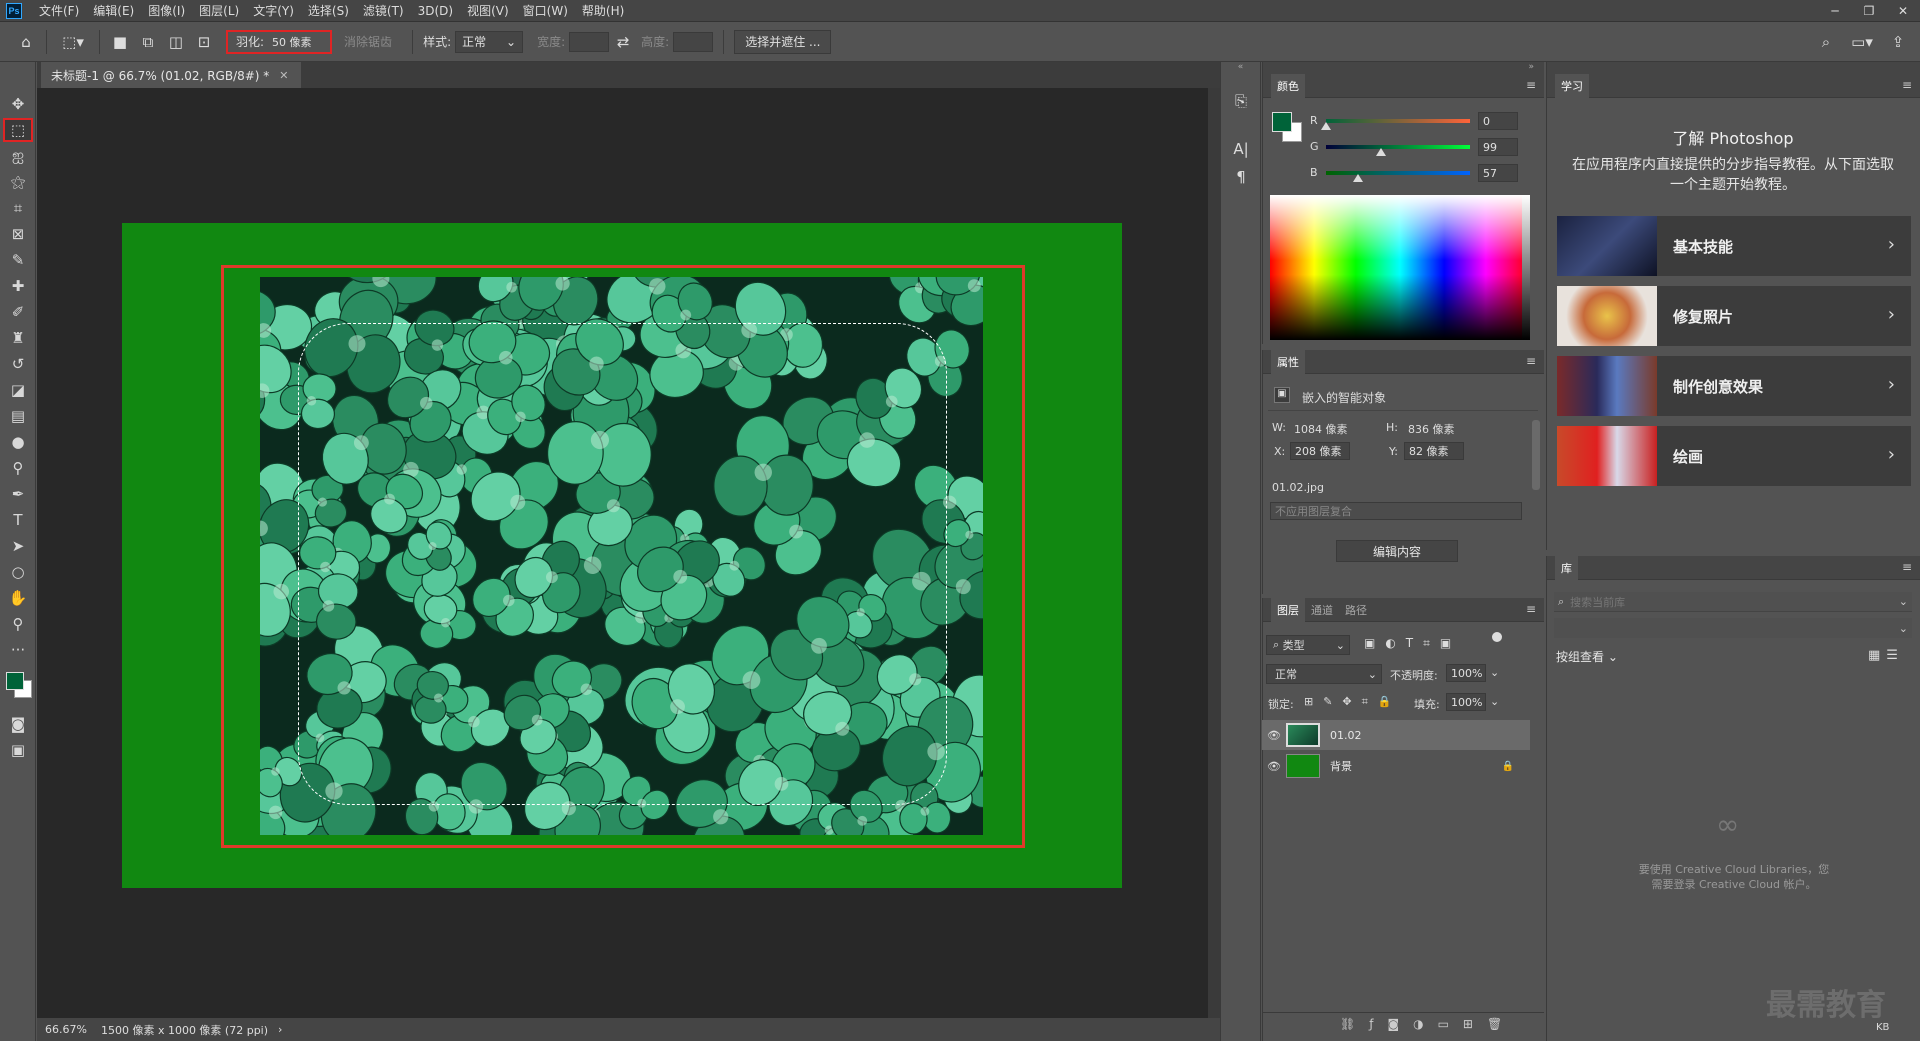 The height and width of the screenshot is (1041, 1920). Describe the element at coordinates (1396, 511) in the screenshot. I see `layer-comp-select: 不应用图层复合` at that location.